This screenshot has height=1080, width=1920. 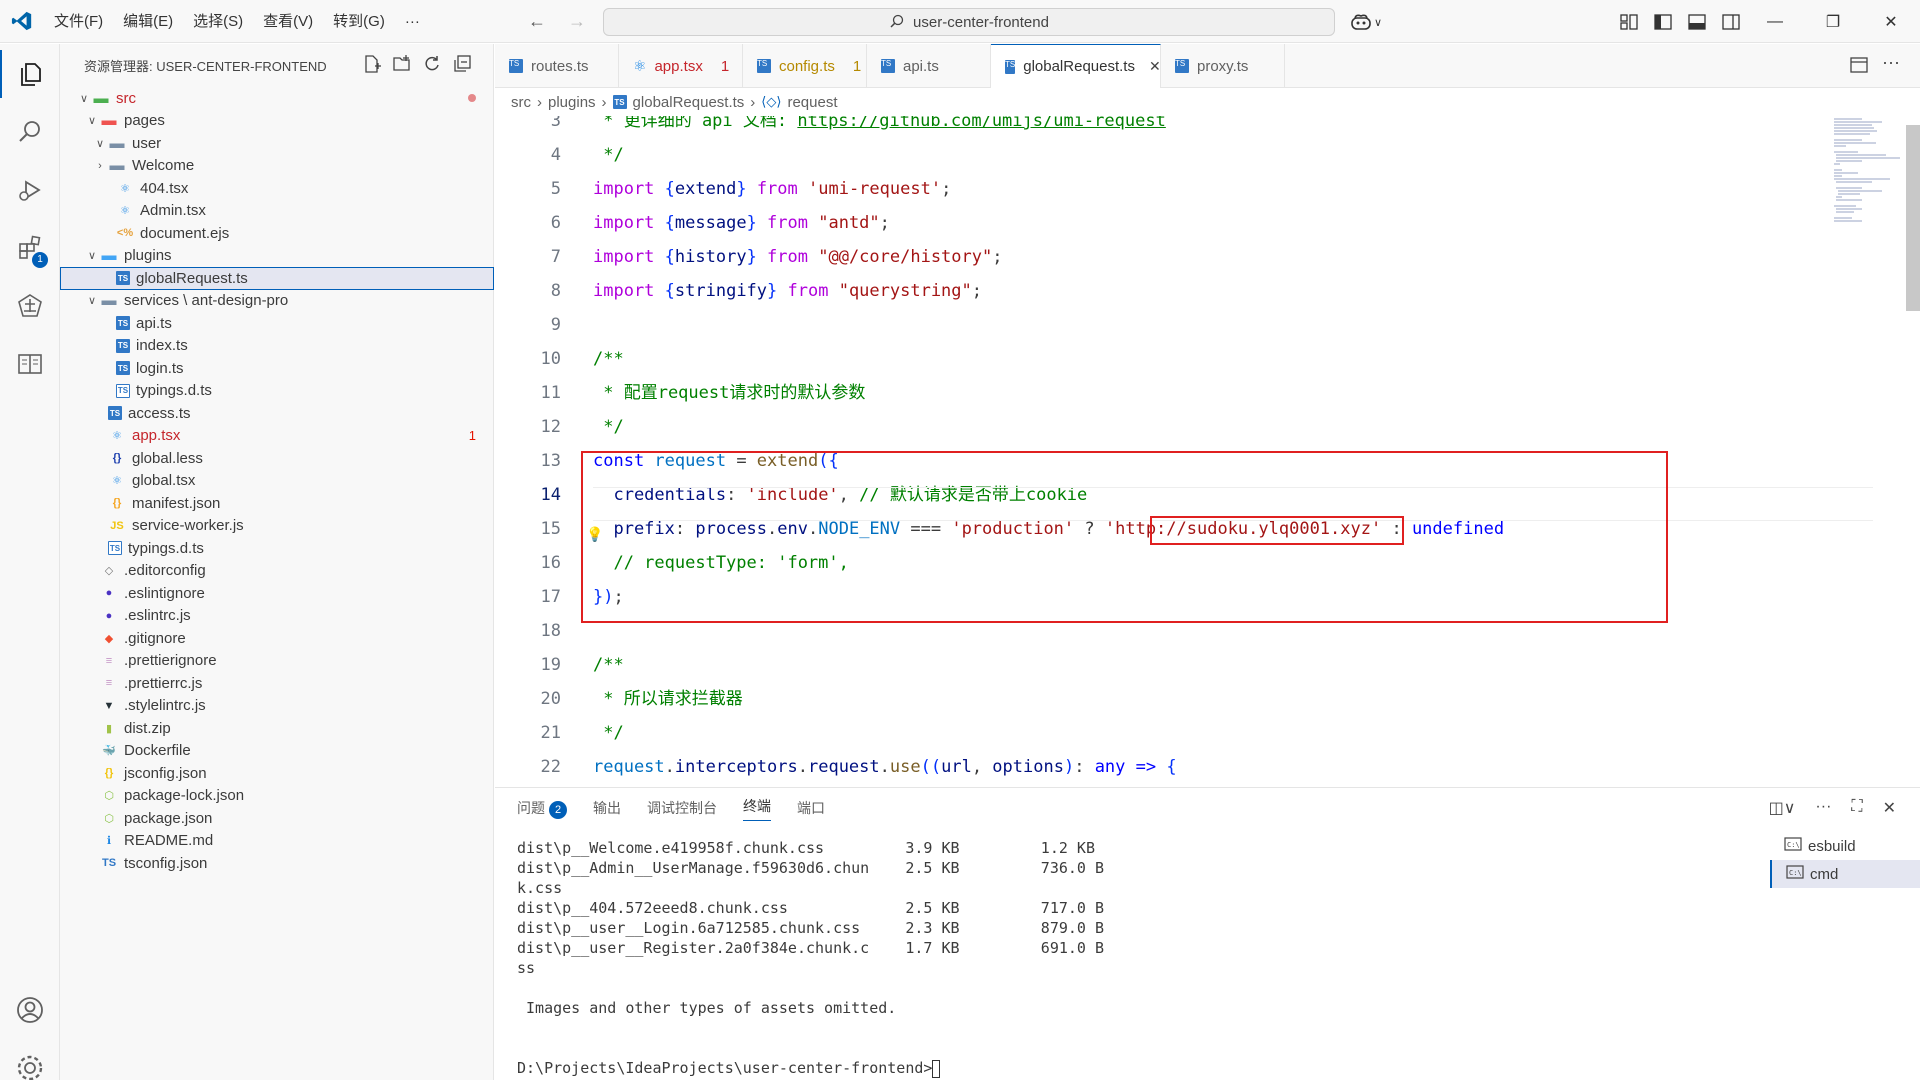 What do you see at coordinates (277, 616) in the screenshot?
I see `tree-item: ● .eslintrc.js` at bounding box center [277, 616].